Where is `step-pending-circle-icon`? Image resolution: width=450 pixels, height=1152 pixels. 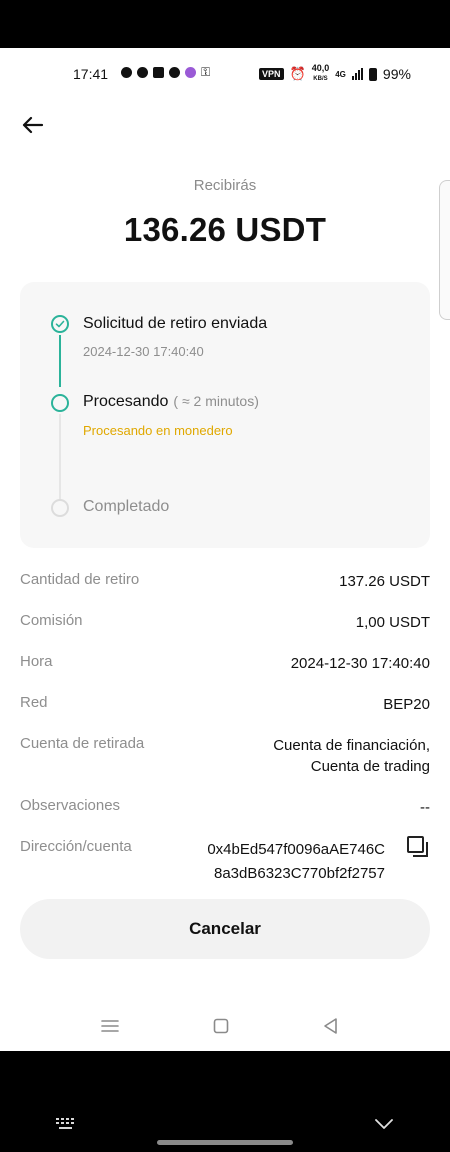
step-pending-circle-icon is located at coordinates (60, 508).